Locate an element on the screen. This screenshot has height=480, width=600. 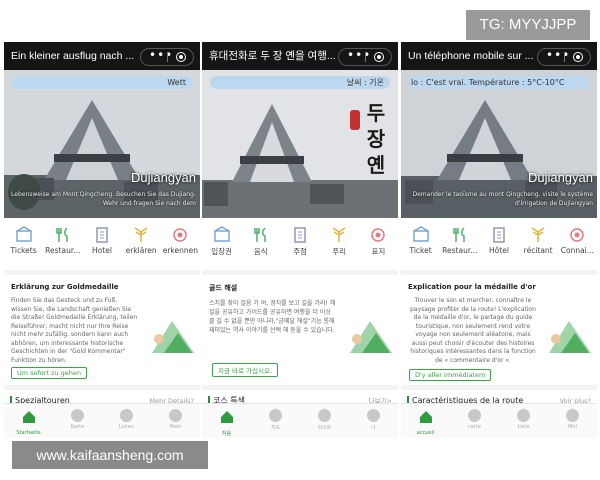
hotel-label: 주점 is located at coordinates (300, 251).